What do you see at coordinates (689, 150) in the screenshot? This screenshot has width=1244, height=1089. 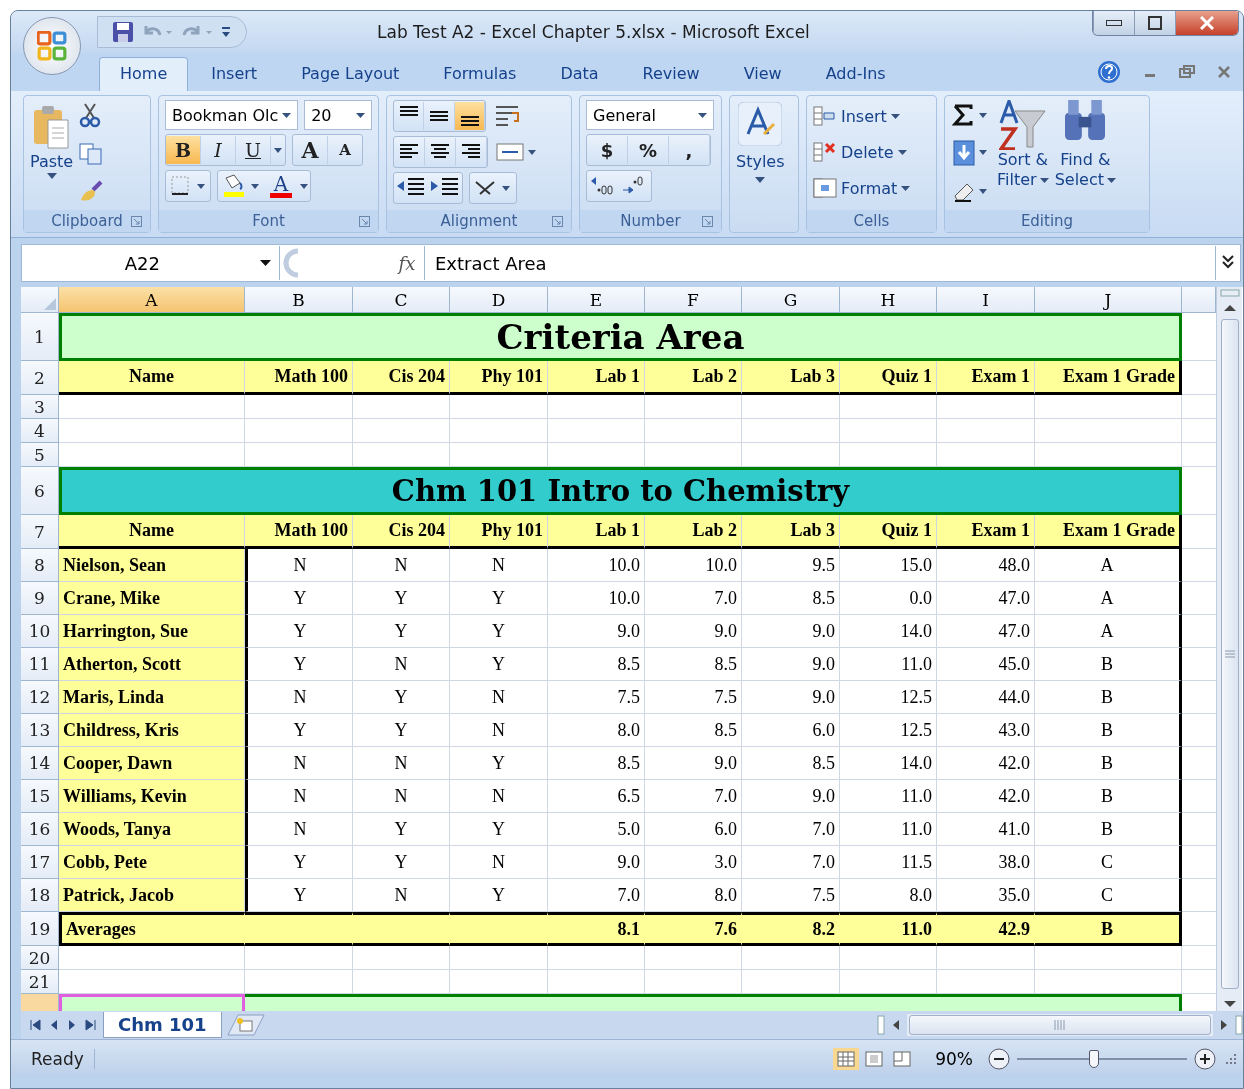 I see `number-format-button: ,` at bounding box center [689, 150].